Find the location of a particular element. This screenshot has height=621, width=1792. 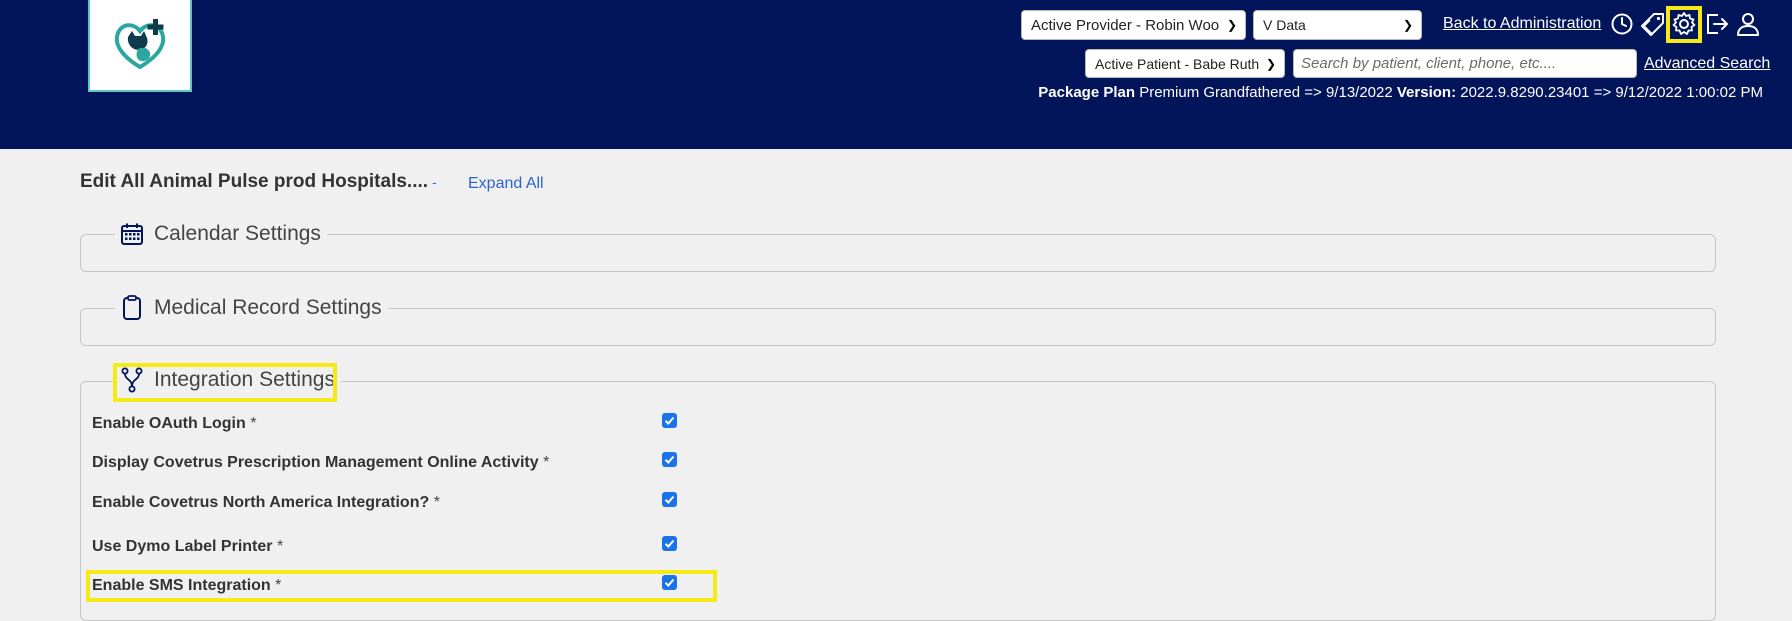

logo-icon is located at coordinates (140, 44).